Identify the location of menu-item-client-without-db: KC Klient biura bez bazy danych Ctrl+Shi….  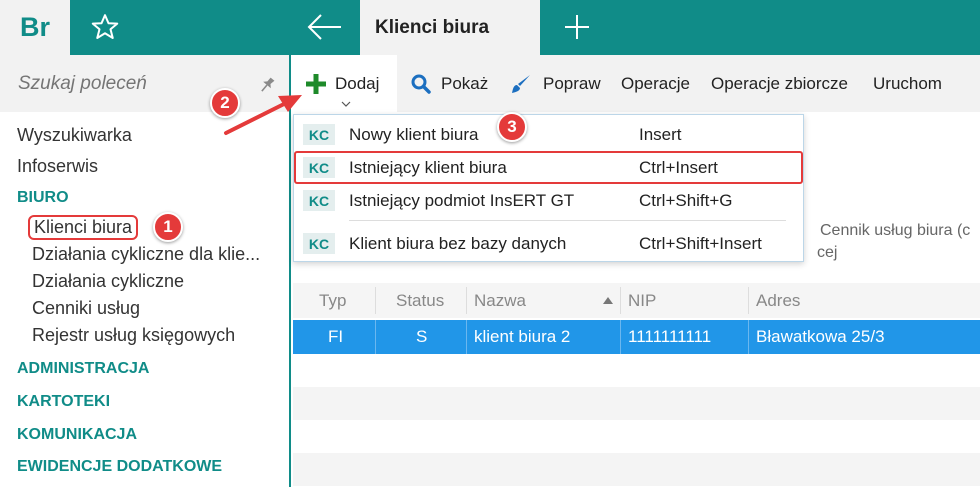
(548, 243).